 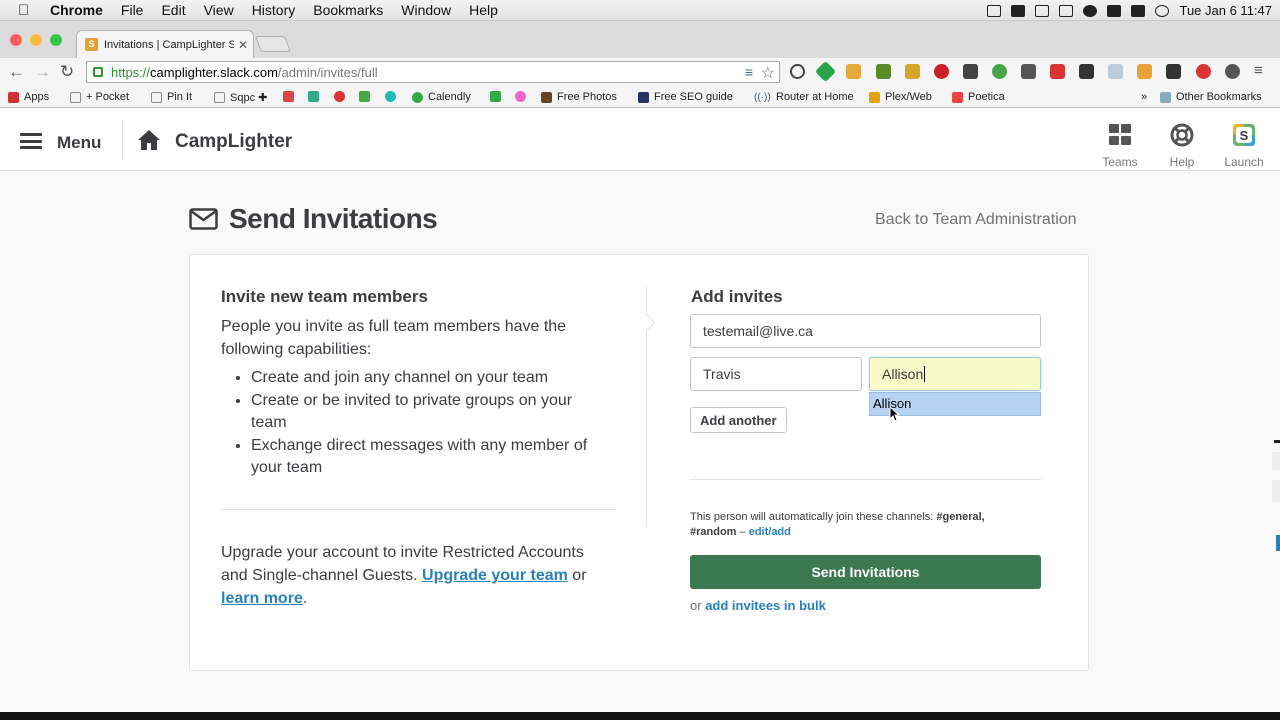 I want to click on sync-icon, so click(x=1090, y=10).